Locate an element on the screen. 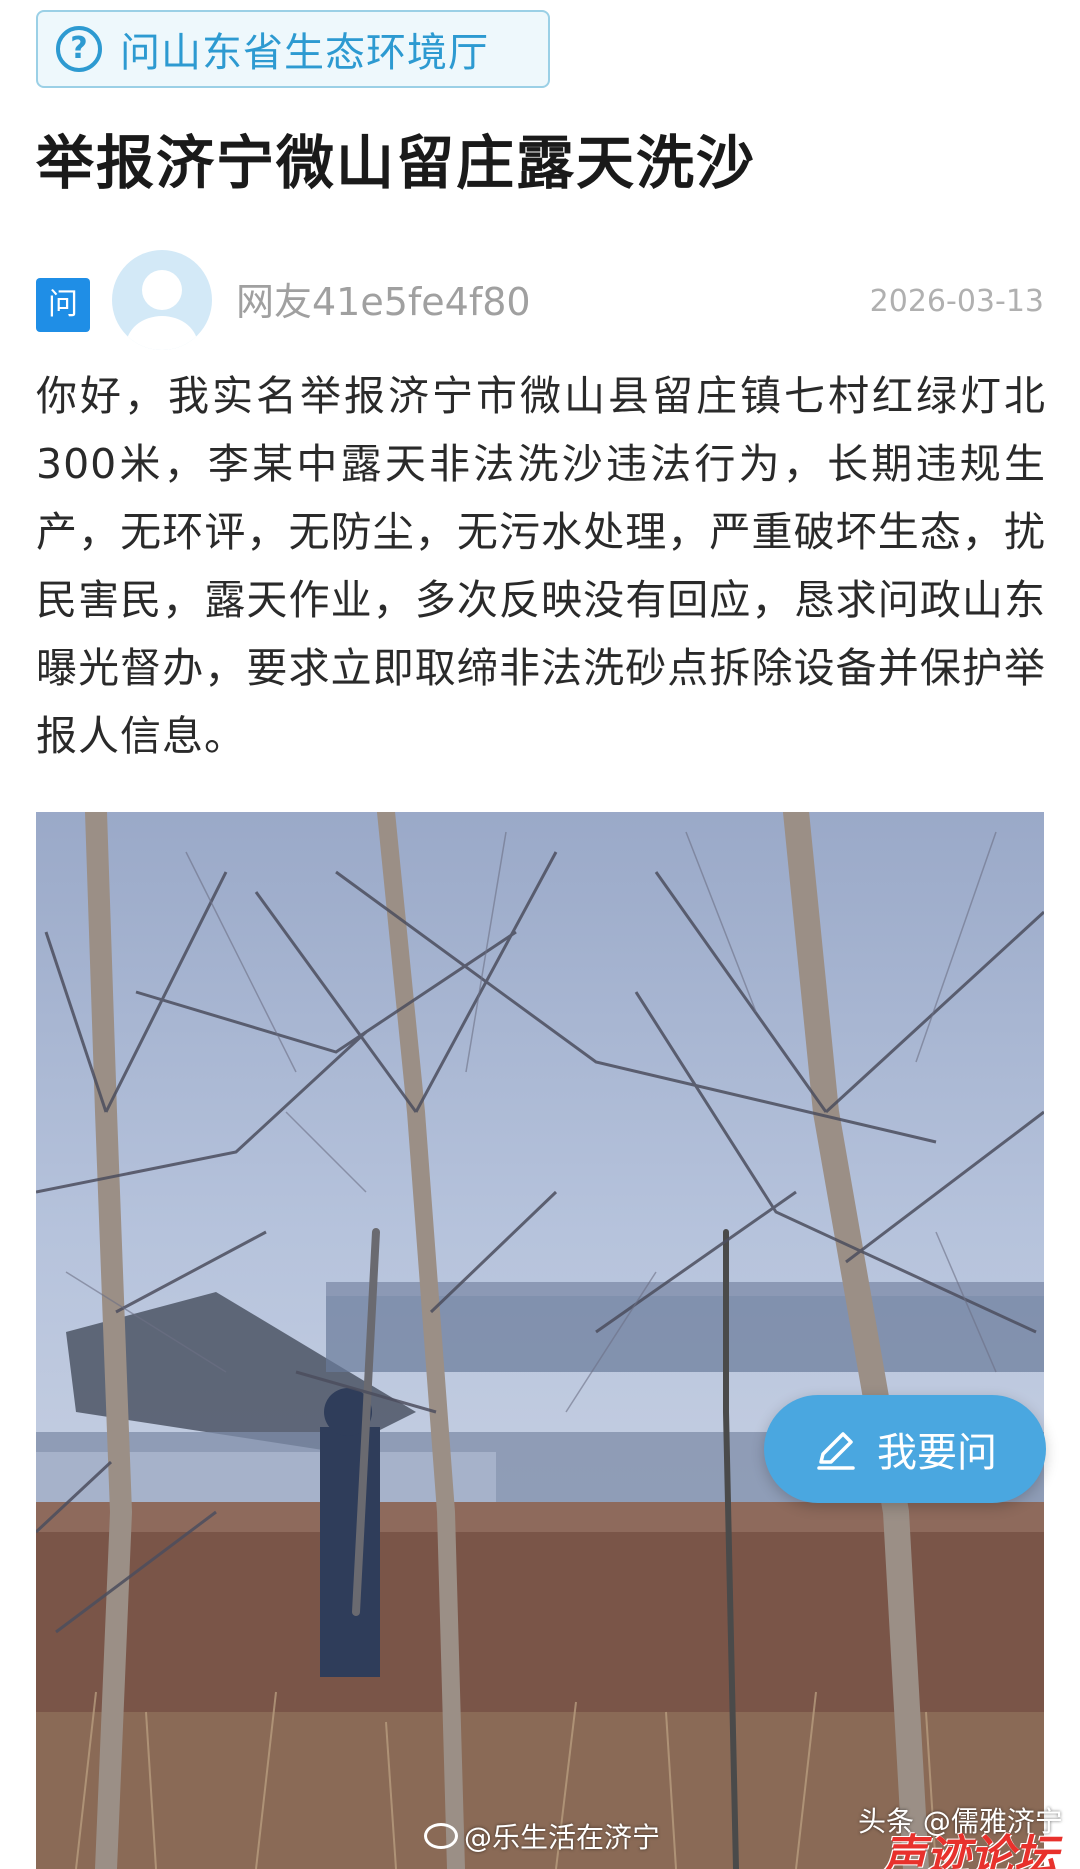  ask-question-button: 我要问 is located at coordinates (905, 1449).